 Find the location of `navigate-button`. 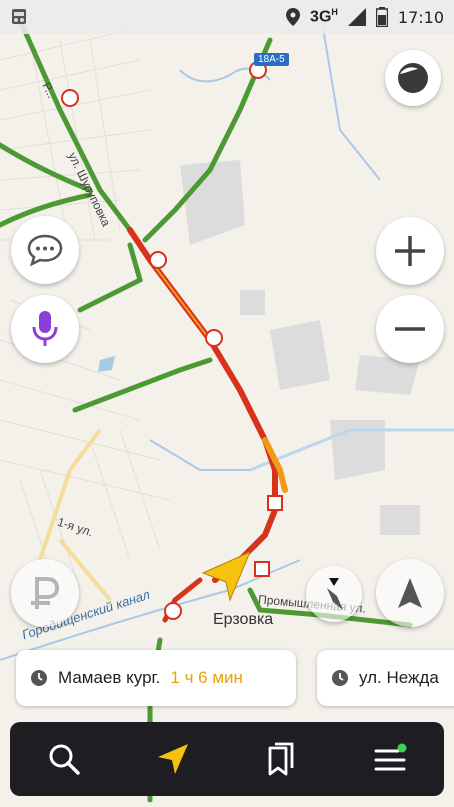

navigate-button is located at coordinates (410, 593).